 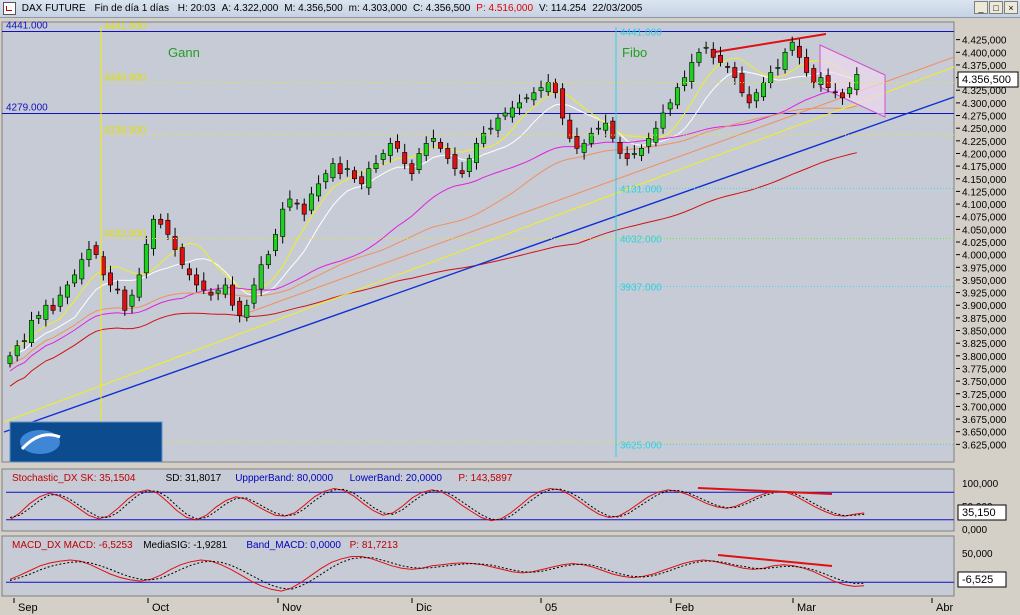 What do you see at coordinates (284, 478) in the screenshot?
I see `stochastic-legend-2: UppperBand: 80,0000` at bounding box center [284, 478].